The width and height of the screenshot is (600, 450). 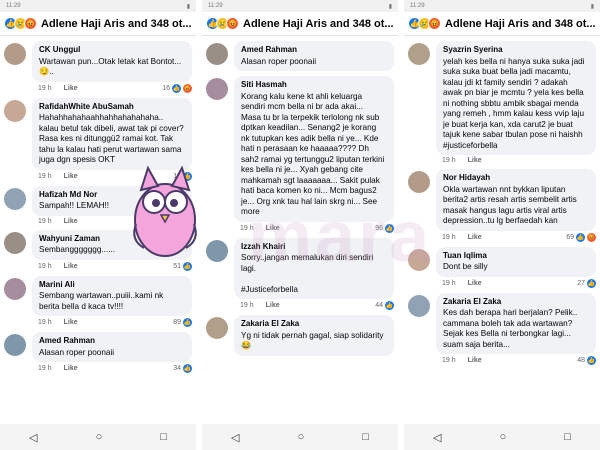 What do you see at coordinates (300, 6) in the screenshot?
I see `status-bar: 11:29 ▮` at bounding box center [300, 6].